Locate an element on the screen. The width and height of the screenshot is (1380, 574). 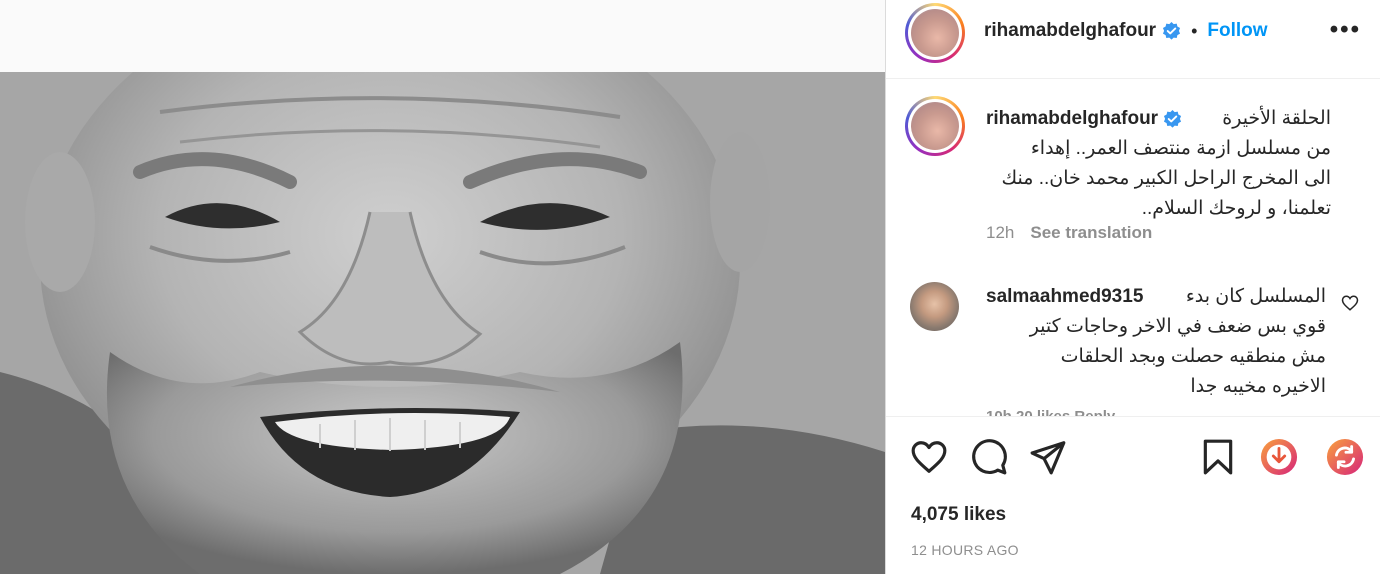
comment-bubble-icon is located at coordinates (989, 457).